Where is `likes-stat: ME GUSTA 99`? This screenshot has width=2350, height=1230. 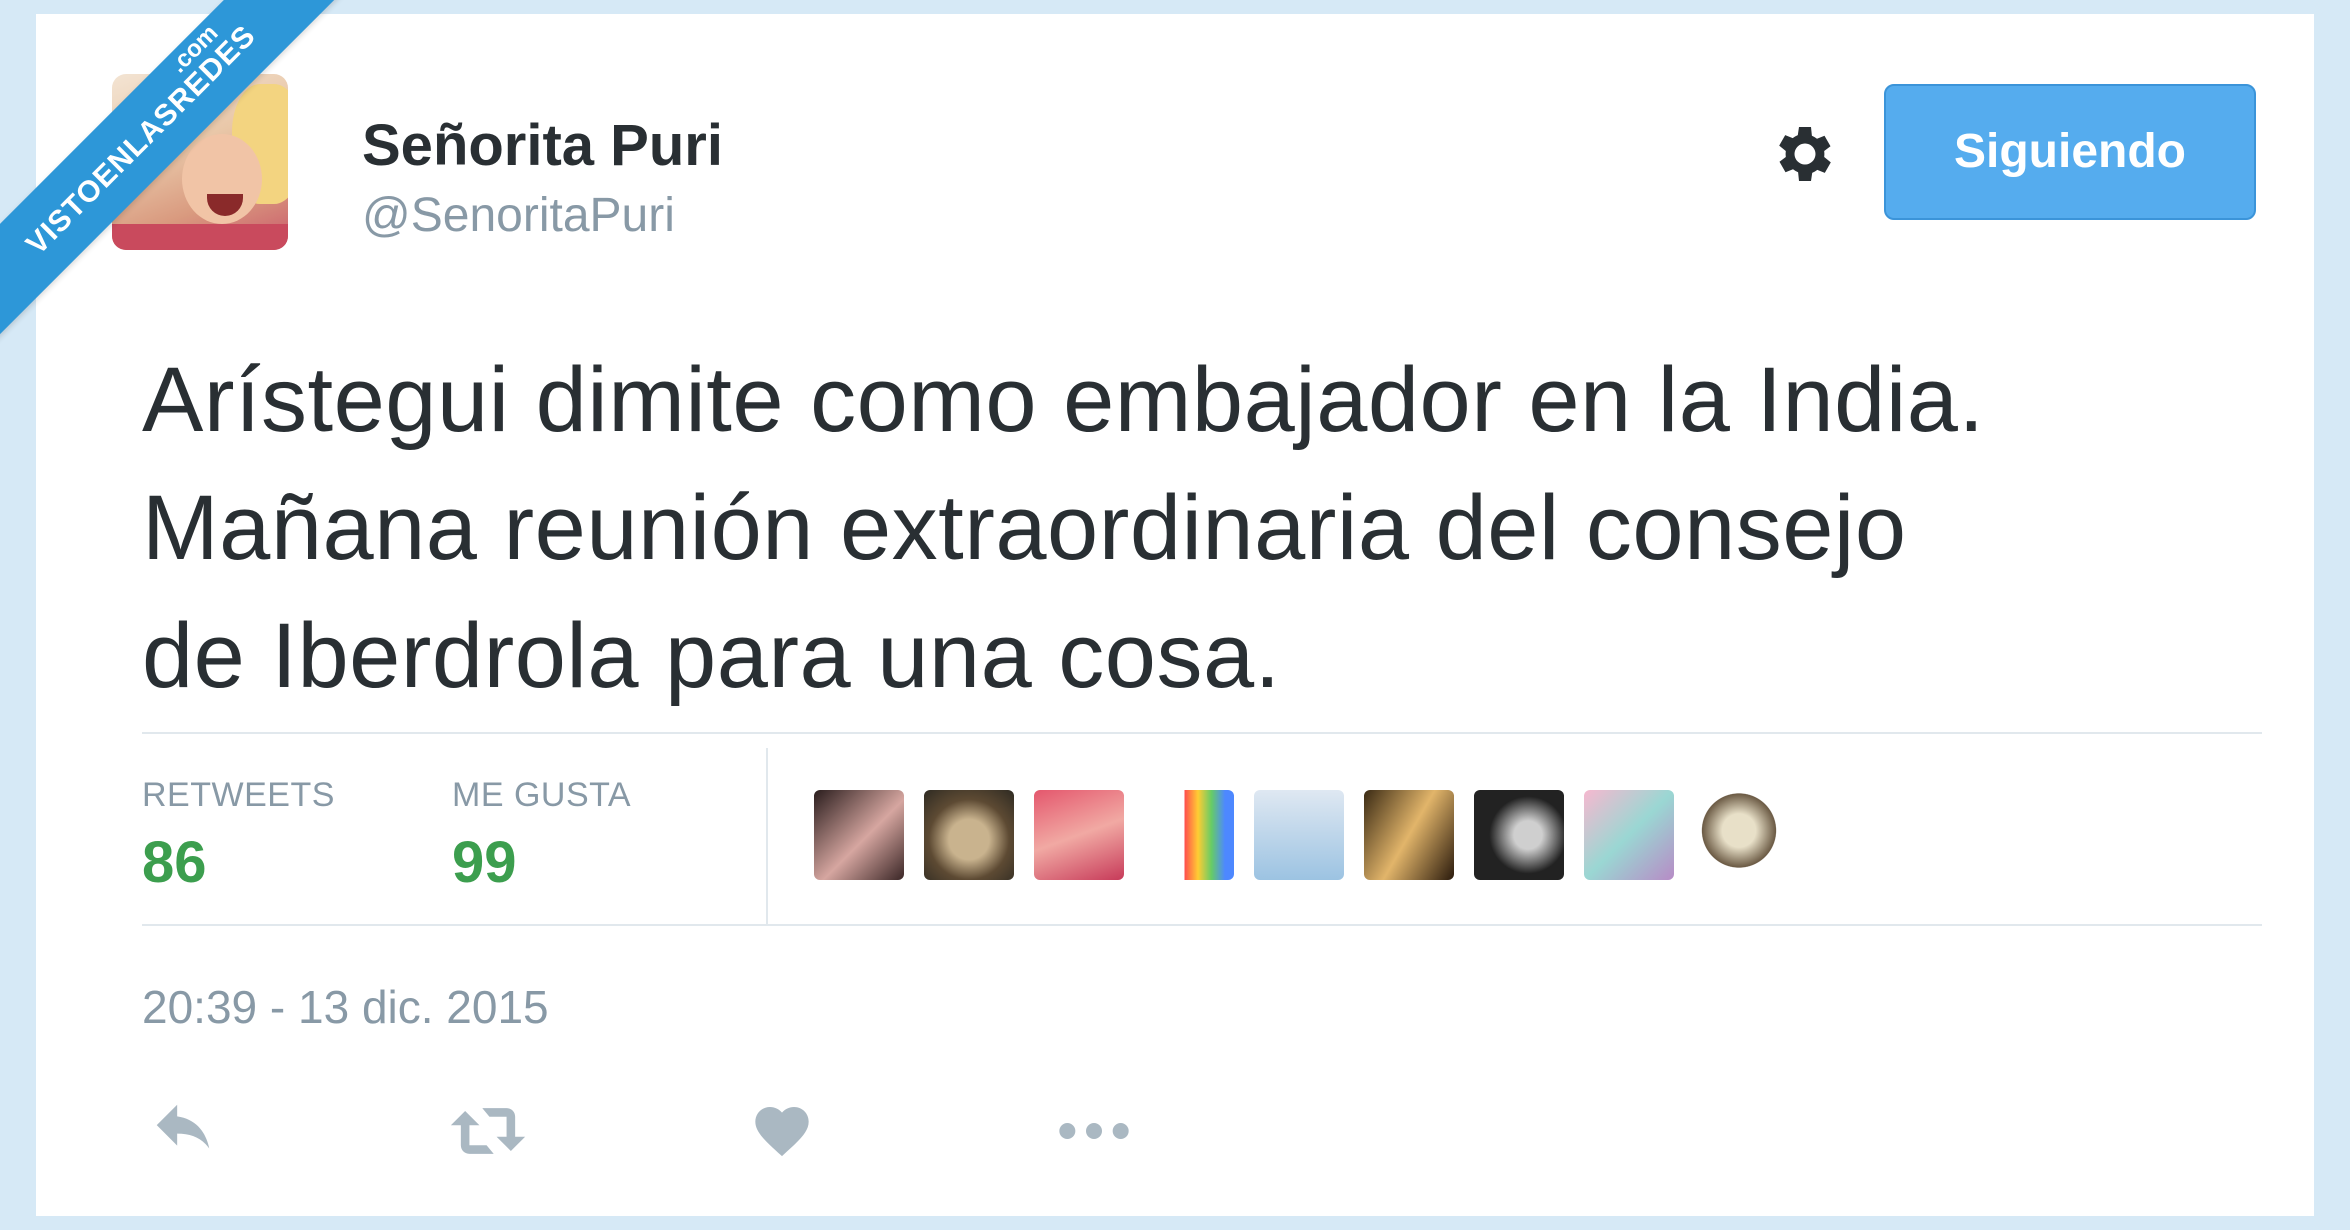
likes-stat: ME GUSTA 99 is located at coordinates (541, 836).